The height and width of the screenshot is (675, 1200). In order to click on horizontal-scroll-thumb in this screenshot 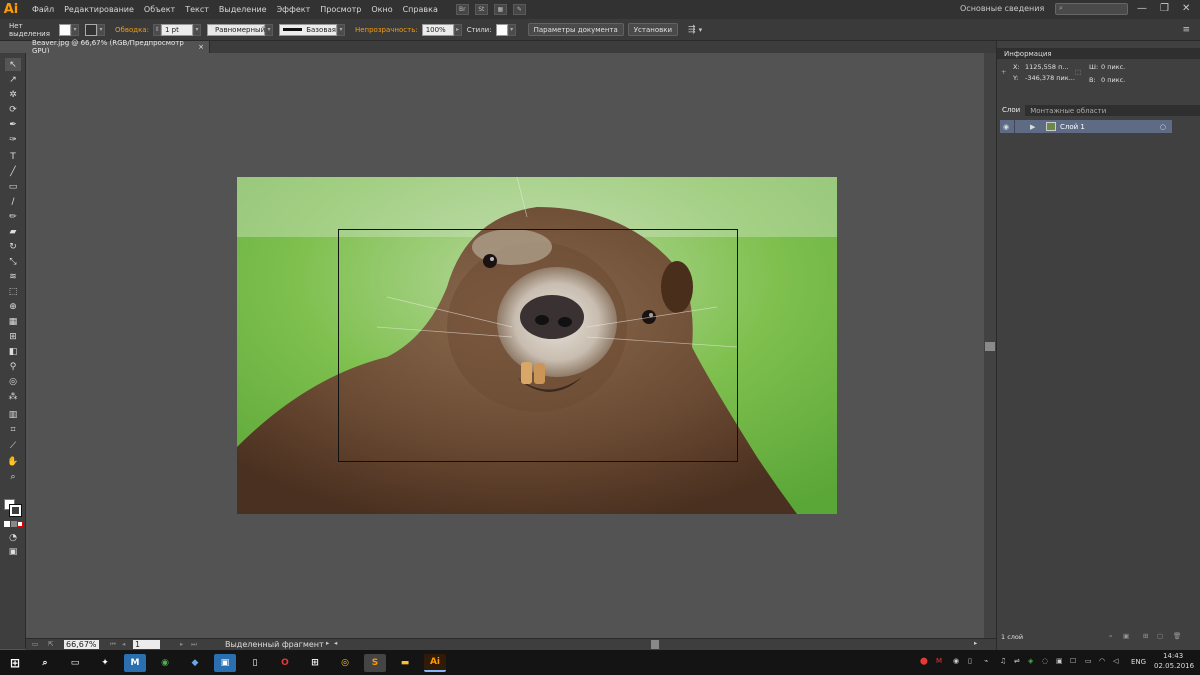, I will do `click(655, 644)`.